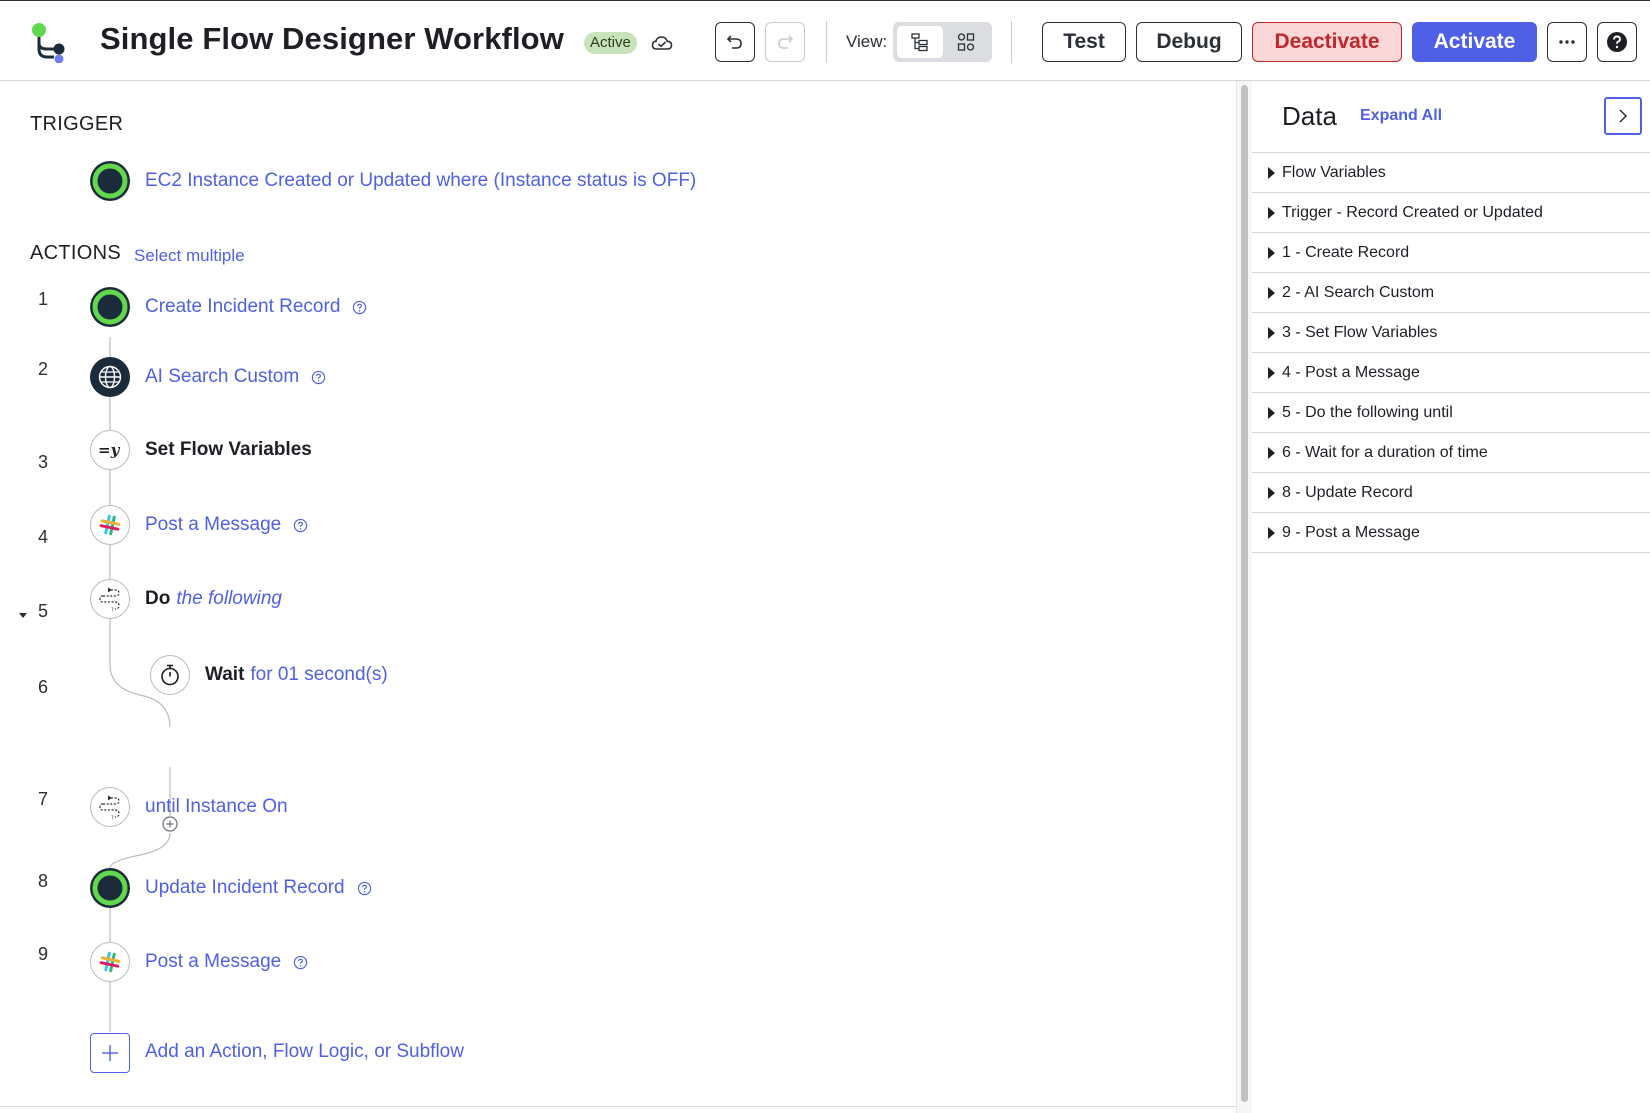 This screenshot has height=1113, width=1650. What do you see at coordinates (1451, 453) in the screenshot?
I see `data-item-step-6: 6 - Wait for a duration of time` at bounding box center [1451, 453].